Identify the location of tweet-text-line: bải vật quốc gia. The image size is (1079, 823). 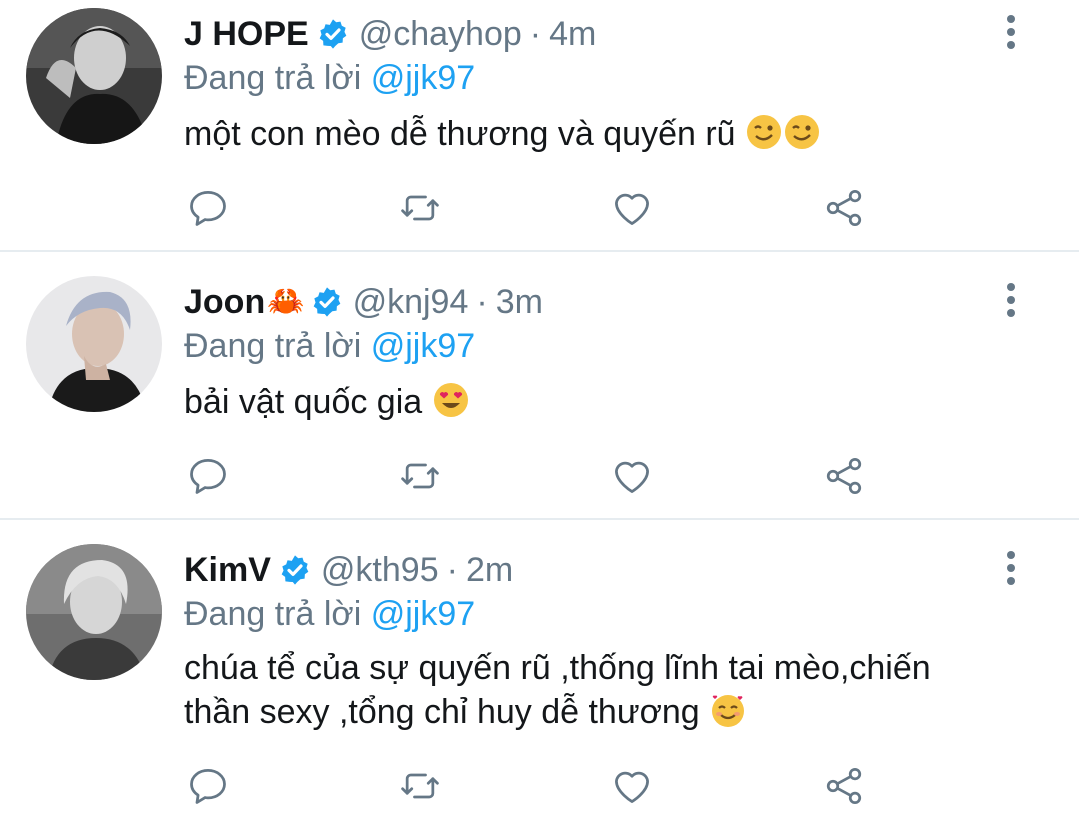
(303, 402).